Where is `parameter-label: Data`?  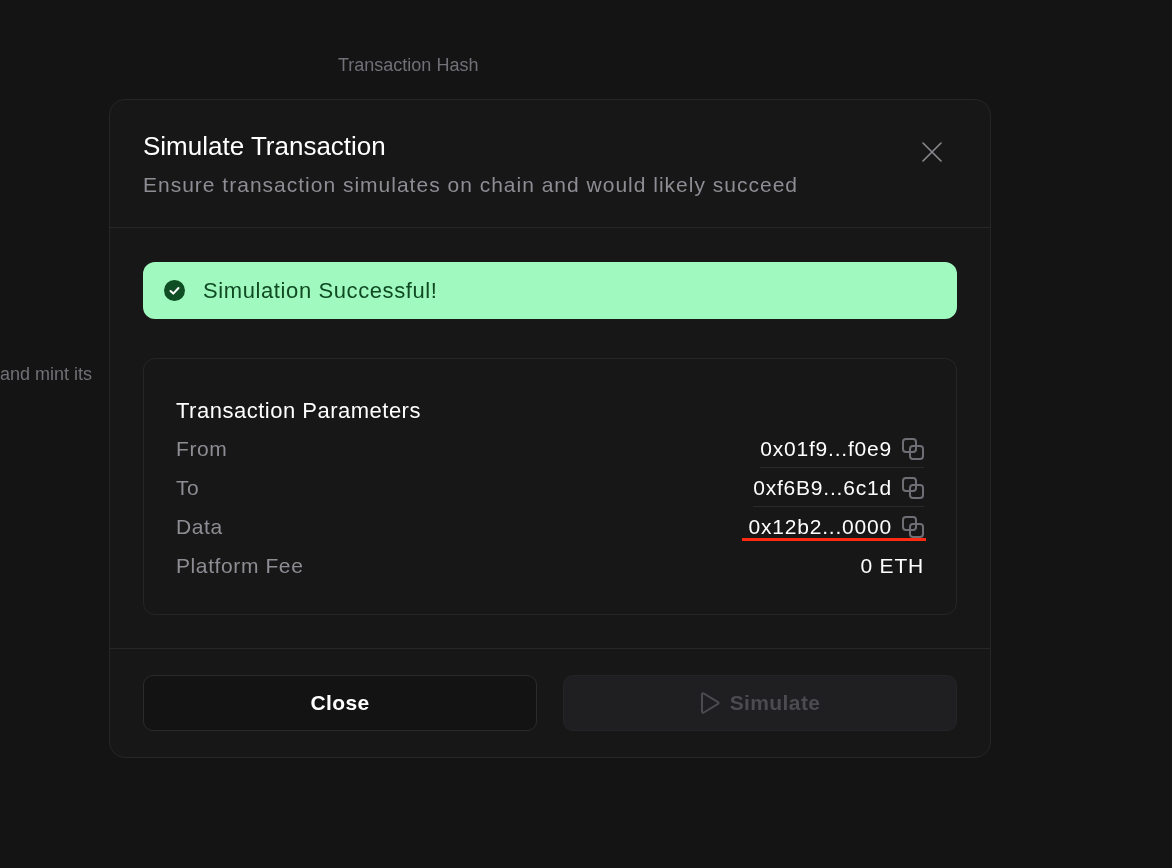 parameter-label: Data is located at coordinates (199, 527).